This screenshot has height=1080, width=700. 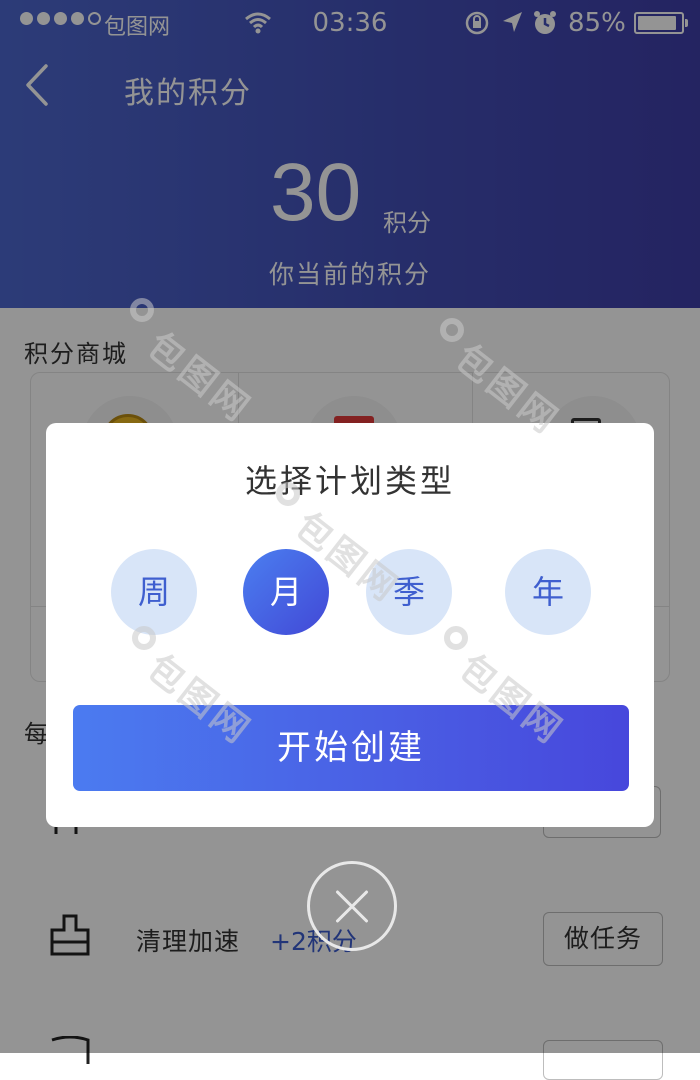 I want to click on close-icon, so click(x=352, y=906).